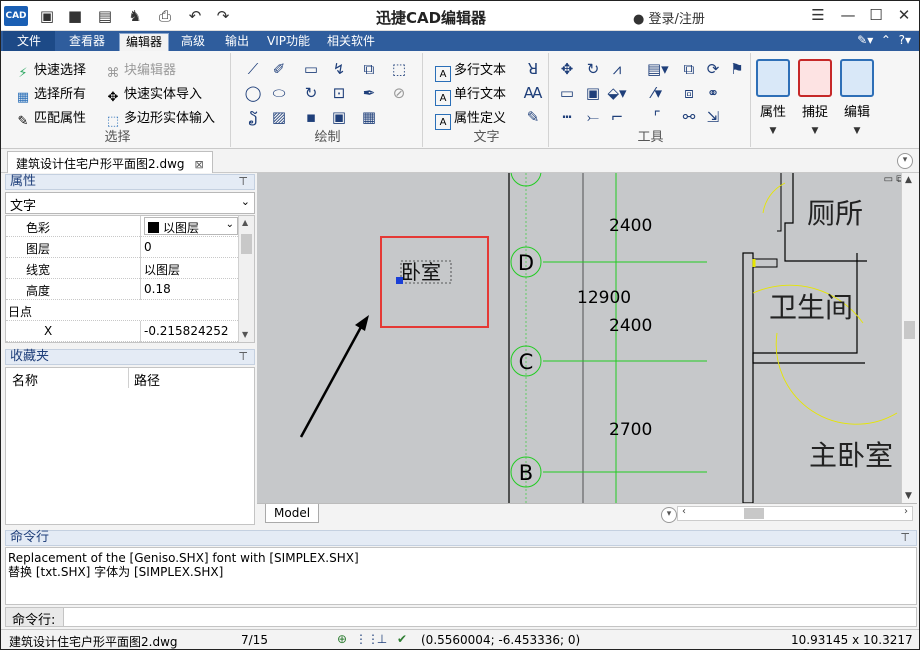 Image resolution: width=920 pixels, height=650 pixels. Describe the element at coordinates (122, 247) in the screenshot. I see `property-row-layer: 图层 0` at that location.